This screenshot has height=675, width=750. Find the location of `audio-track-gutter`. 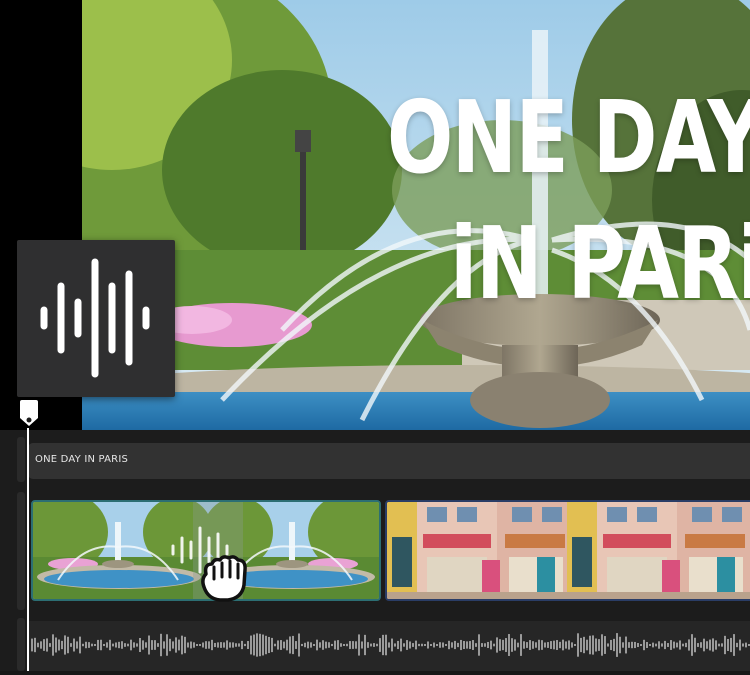

audio-track-gutter is located at coordinates (21, 644).